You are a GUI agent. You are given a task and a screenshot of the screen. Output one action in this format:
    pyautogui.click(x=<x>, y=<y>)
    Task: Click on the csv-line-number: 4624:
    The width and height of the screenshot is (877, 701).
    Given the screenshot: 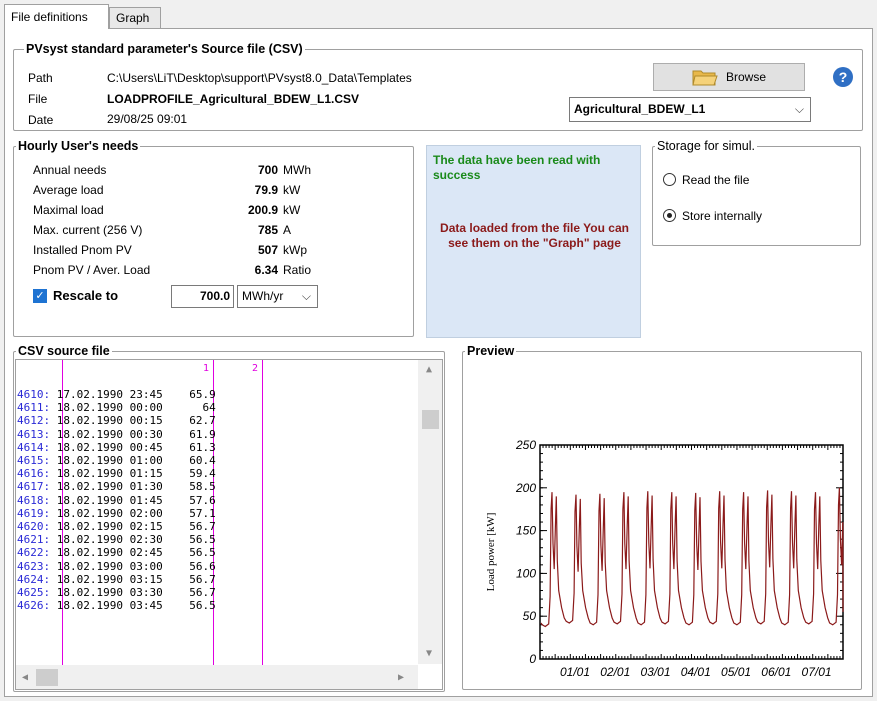 What is the action you would take?
    pyautogui.click(x=34, y=579)
    